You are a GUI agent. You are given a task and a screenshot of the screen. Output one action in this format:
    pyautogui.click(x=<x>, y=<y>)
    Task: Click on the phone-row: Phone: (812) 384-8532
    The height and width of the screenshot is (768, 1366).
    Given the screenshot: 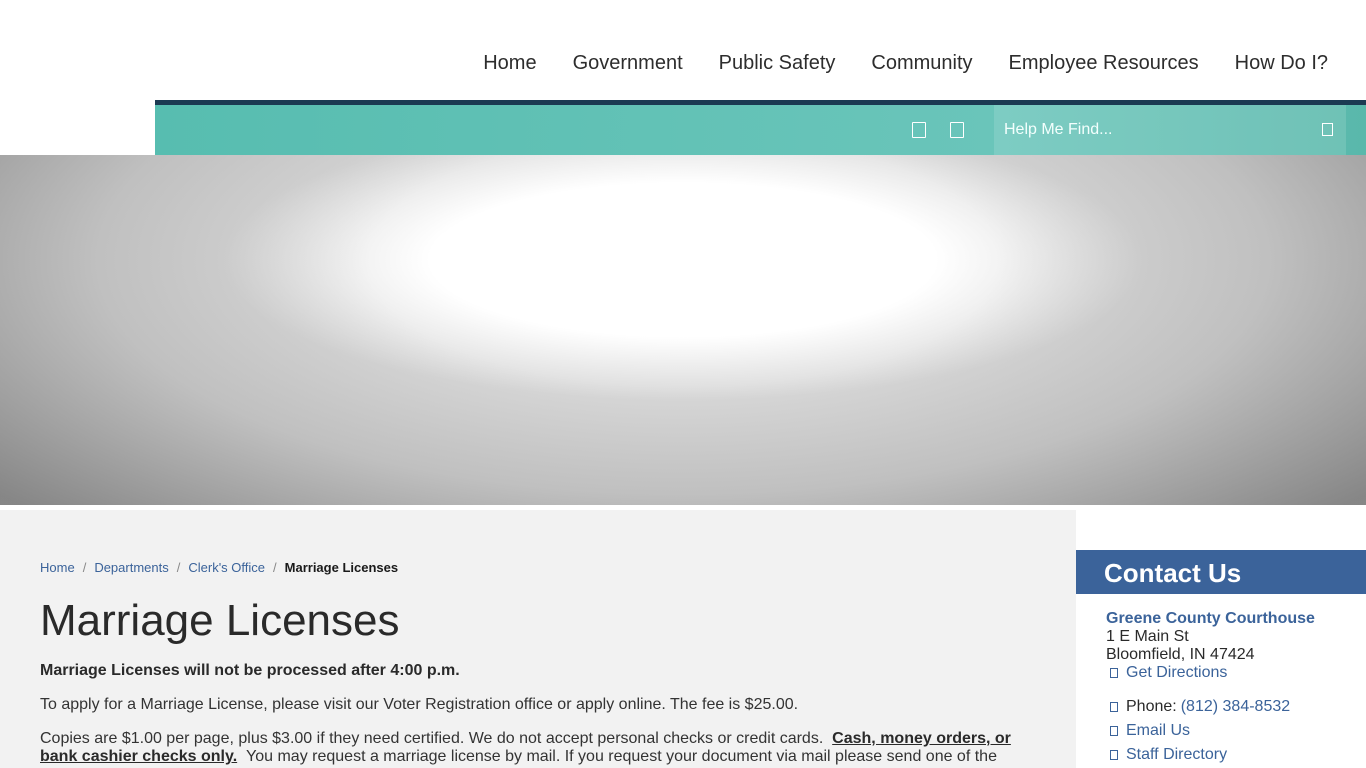 What is the action you would take?
    pyautogui.click(x=1236, y=707)
    